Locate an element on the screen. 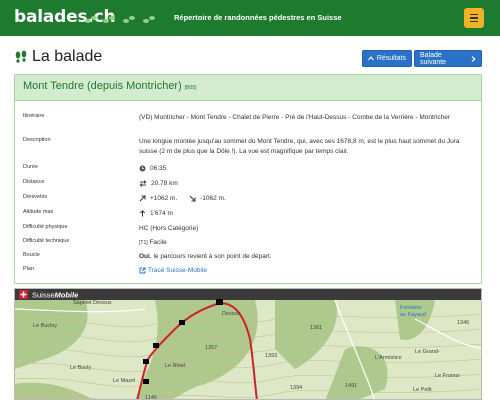 Image resolution: width=500 pixels, height=400 pixels. external-link-icon is located at coordinates (142, 270).